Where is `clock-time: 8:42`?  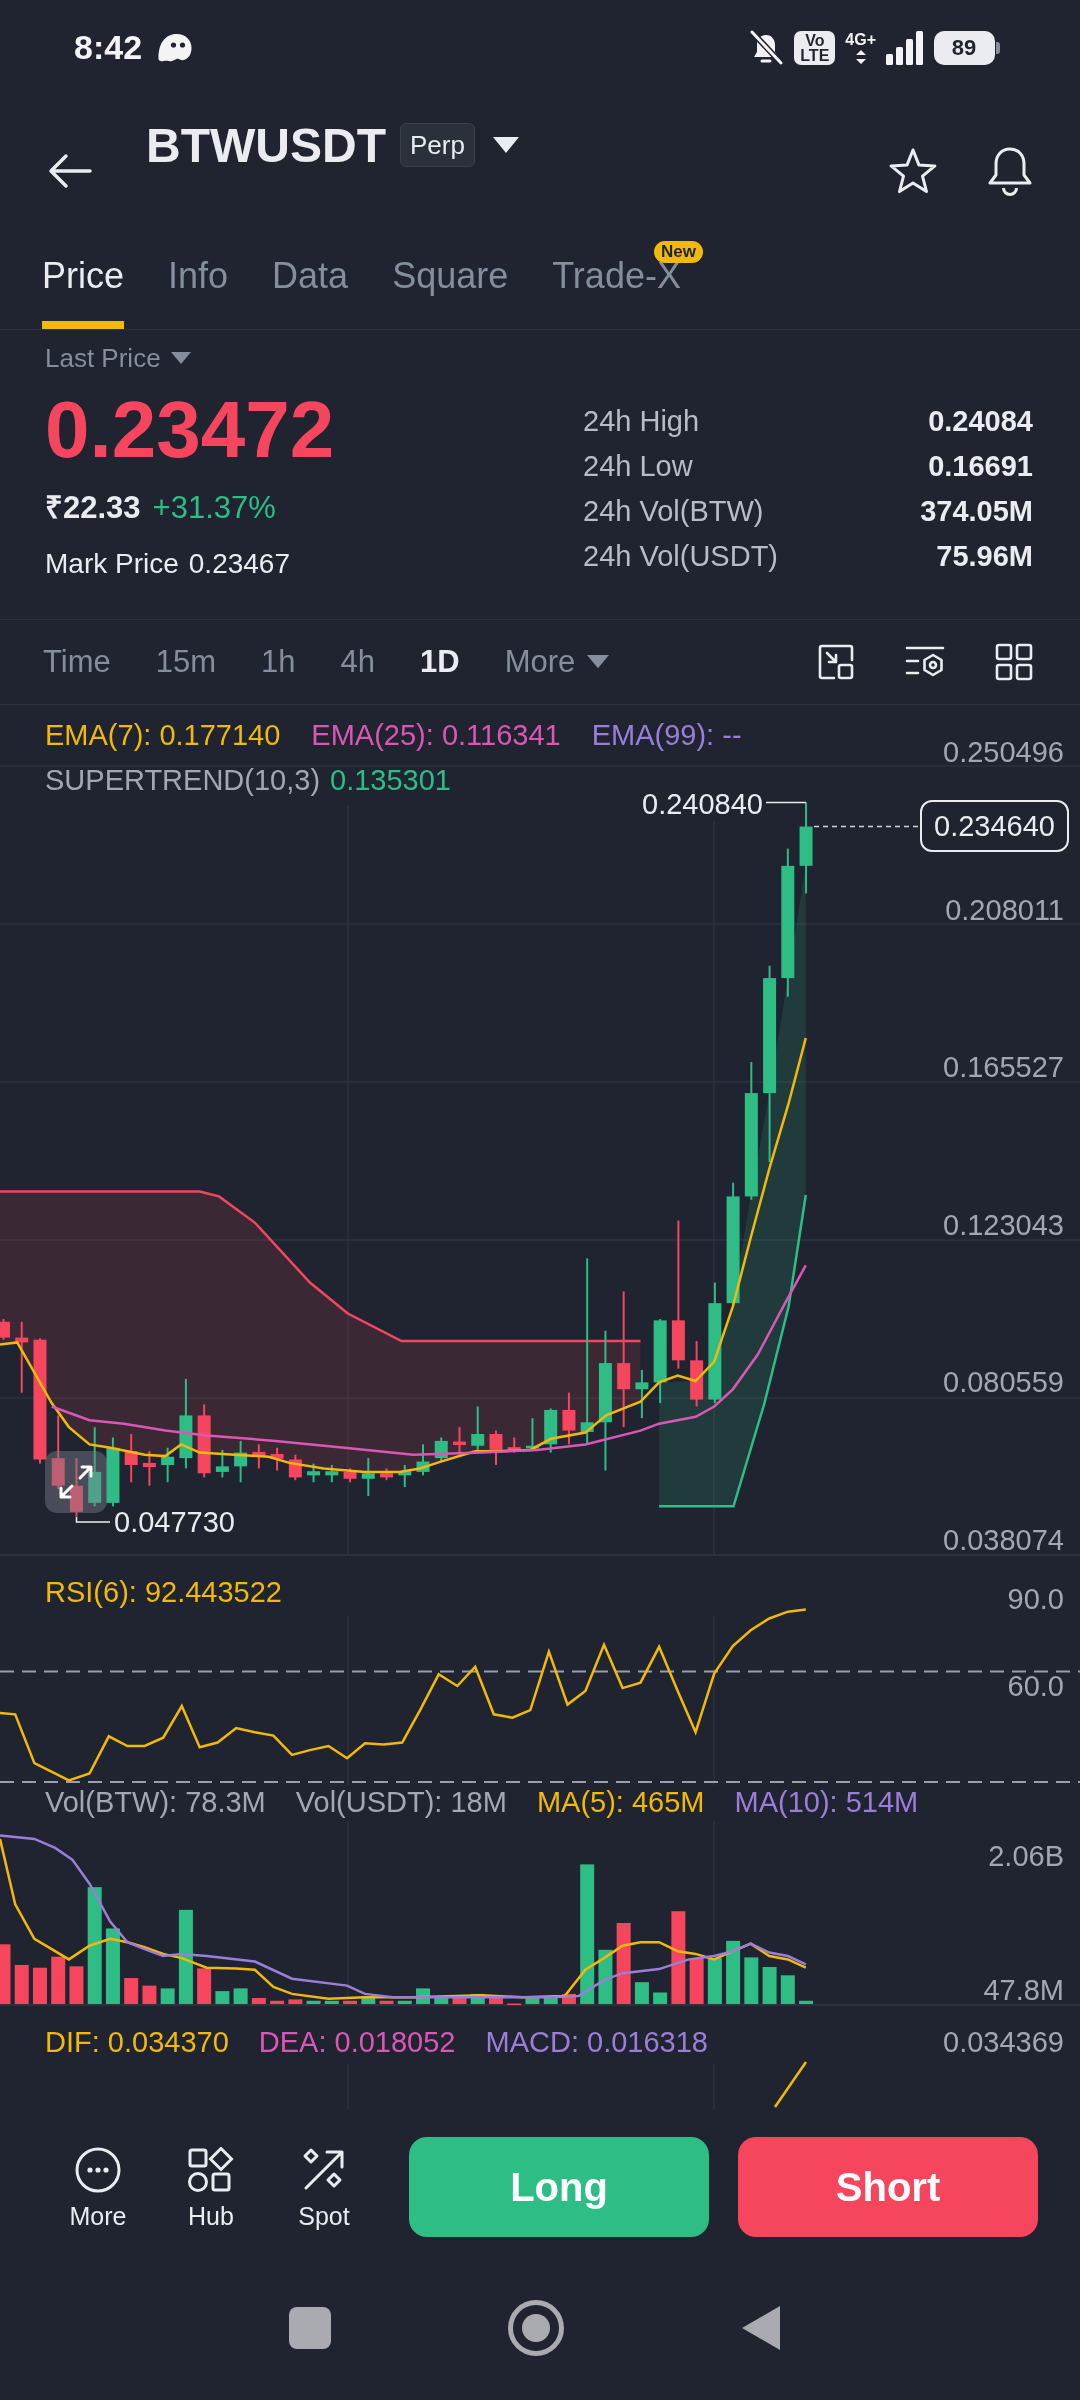 clock-time: 8:42 is located at coordinates (108, 47).